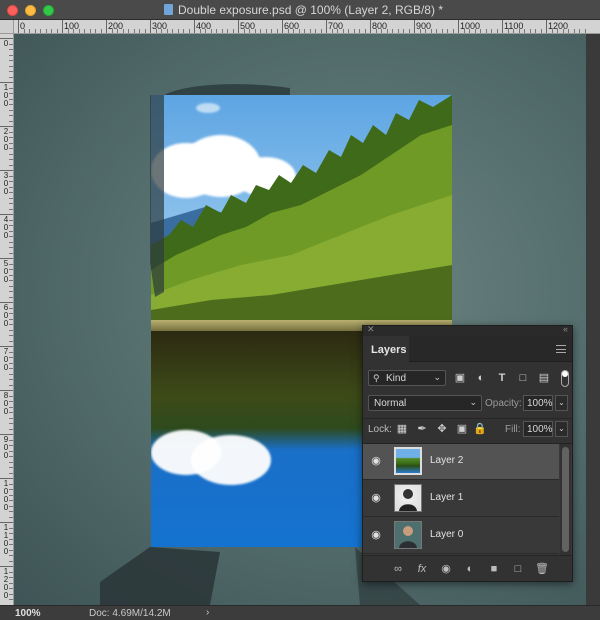  What do you see at coordinates (461, 462) in the screenshot?
I see `layer-row-layer-2: ◉ Layer 2` at bounding box center [461, 462].